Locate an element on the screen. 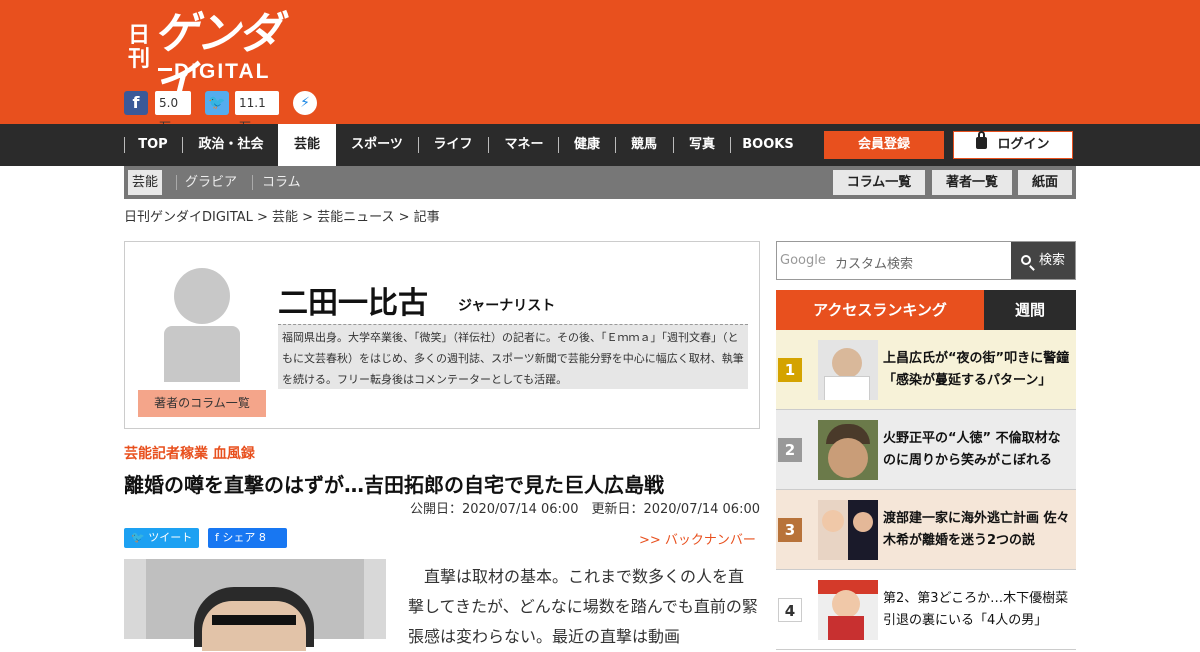  messenger-icon: ⚡ is located at coordinates (305, 103).